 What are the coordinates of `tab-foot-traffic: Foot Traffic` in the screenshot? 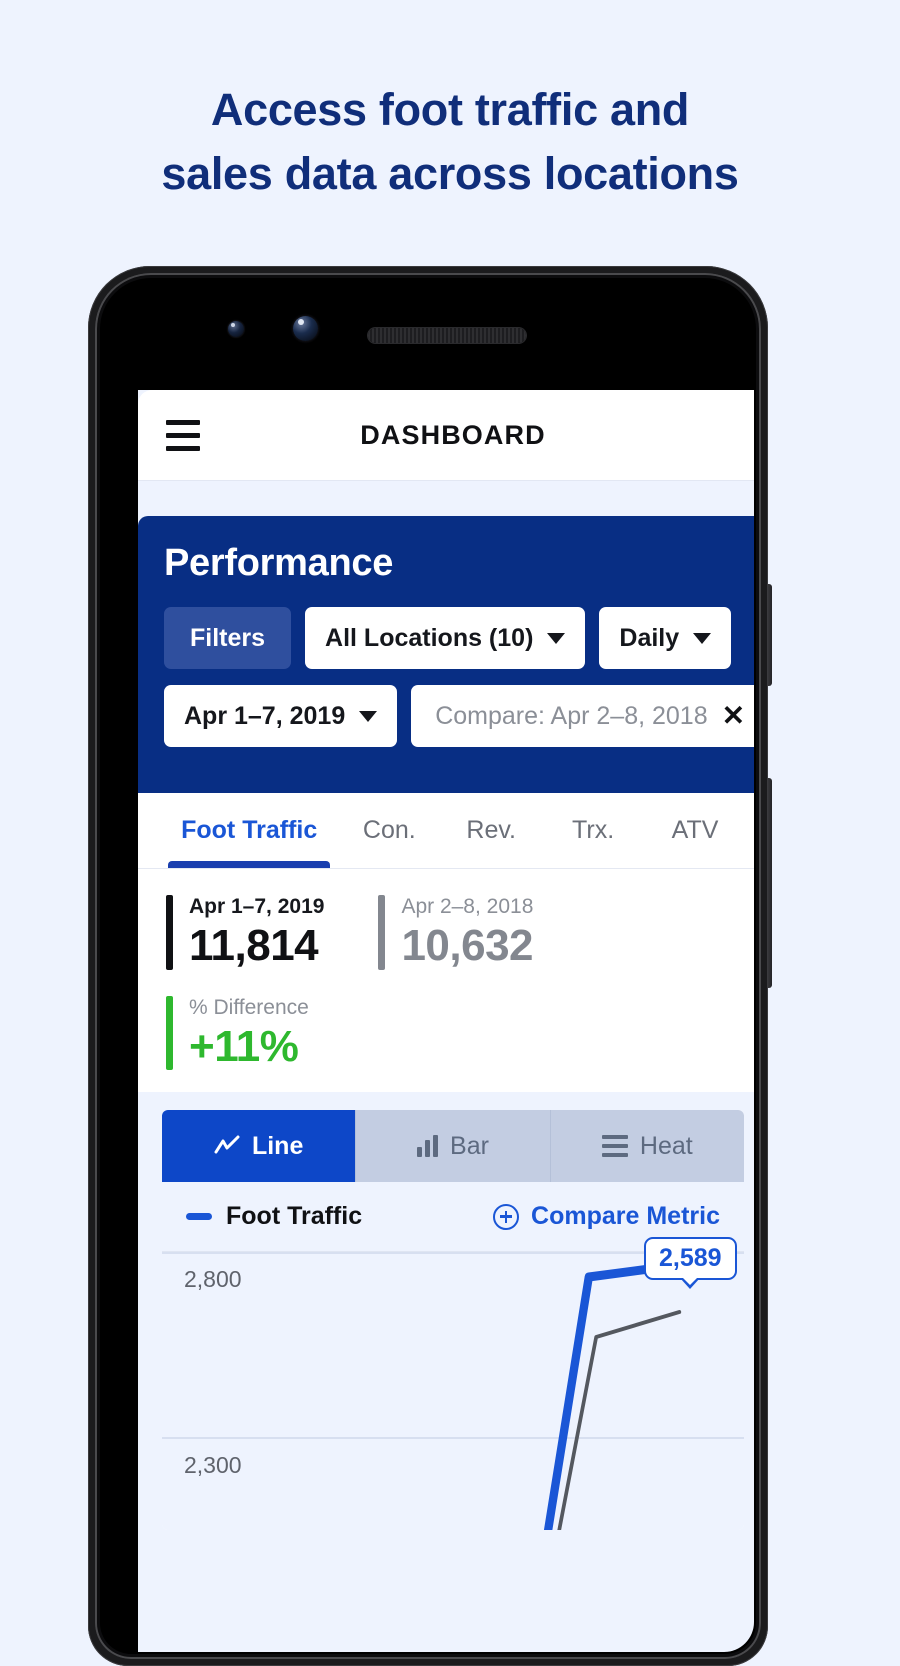 It's located at (249, 830).